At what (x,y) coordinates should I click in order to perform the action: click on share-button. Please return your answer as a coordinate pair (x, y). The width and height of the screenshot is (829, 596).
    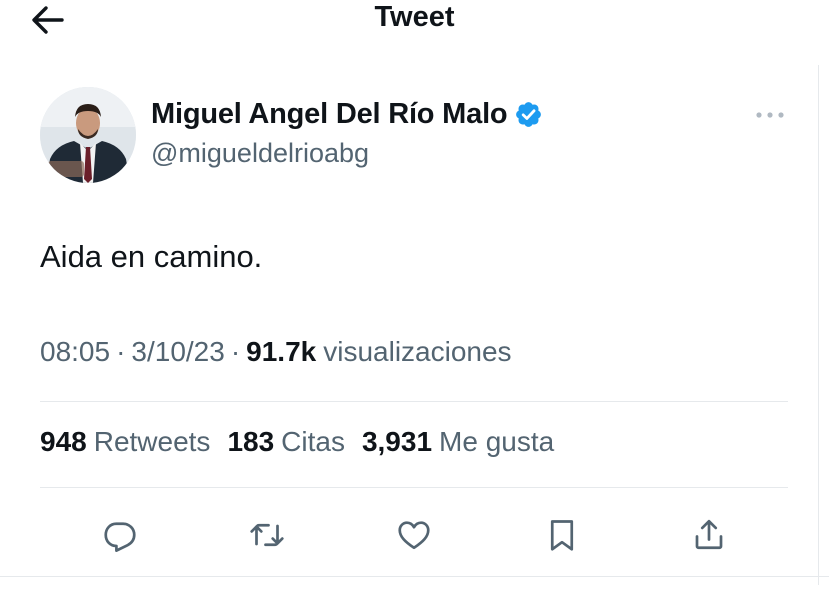
    Looking at the image, I should click on (709, 535).